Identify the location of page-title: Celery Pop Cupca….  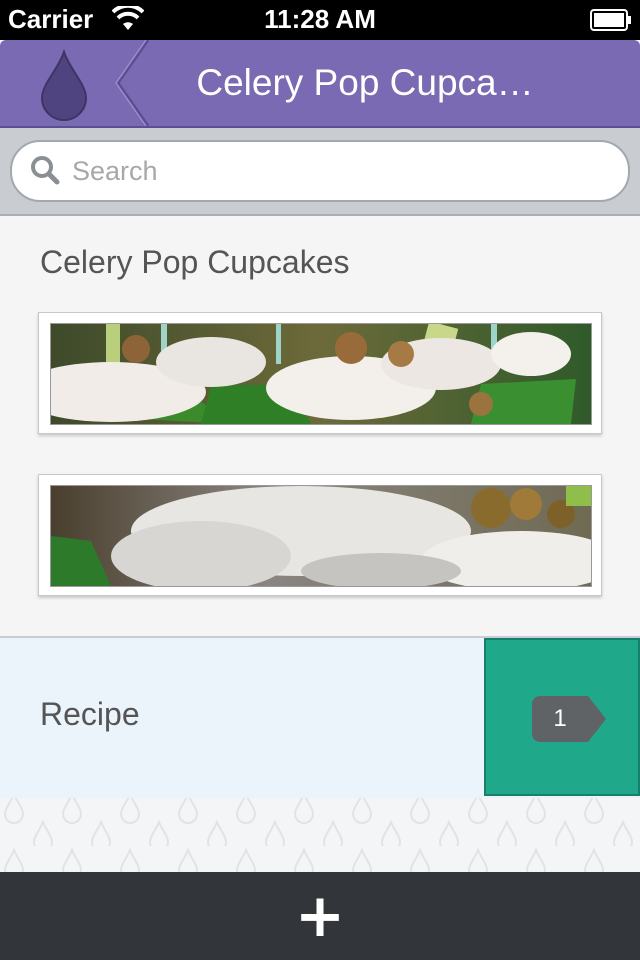
(365, 82).